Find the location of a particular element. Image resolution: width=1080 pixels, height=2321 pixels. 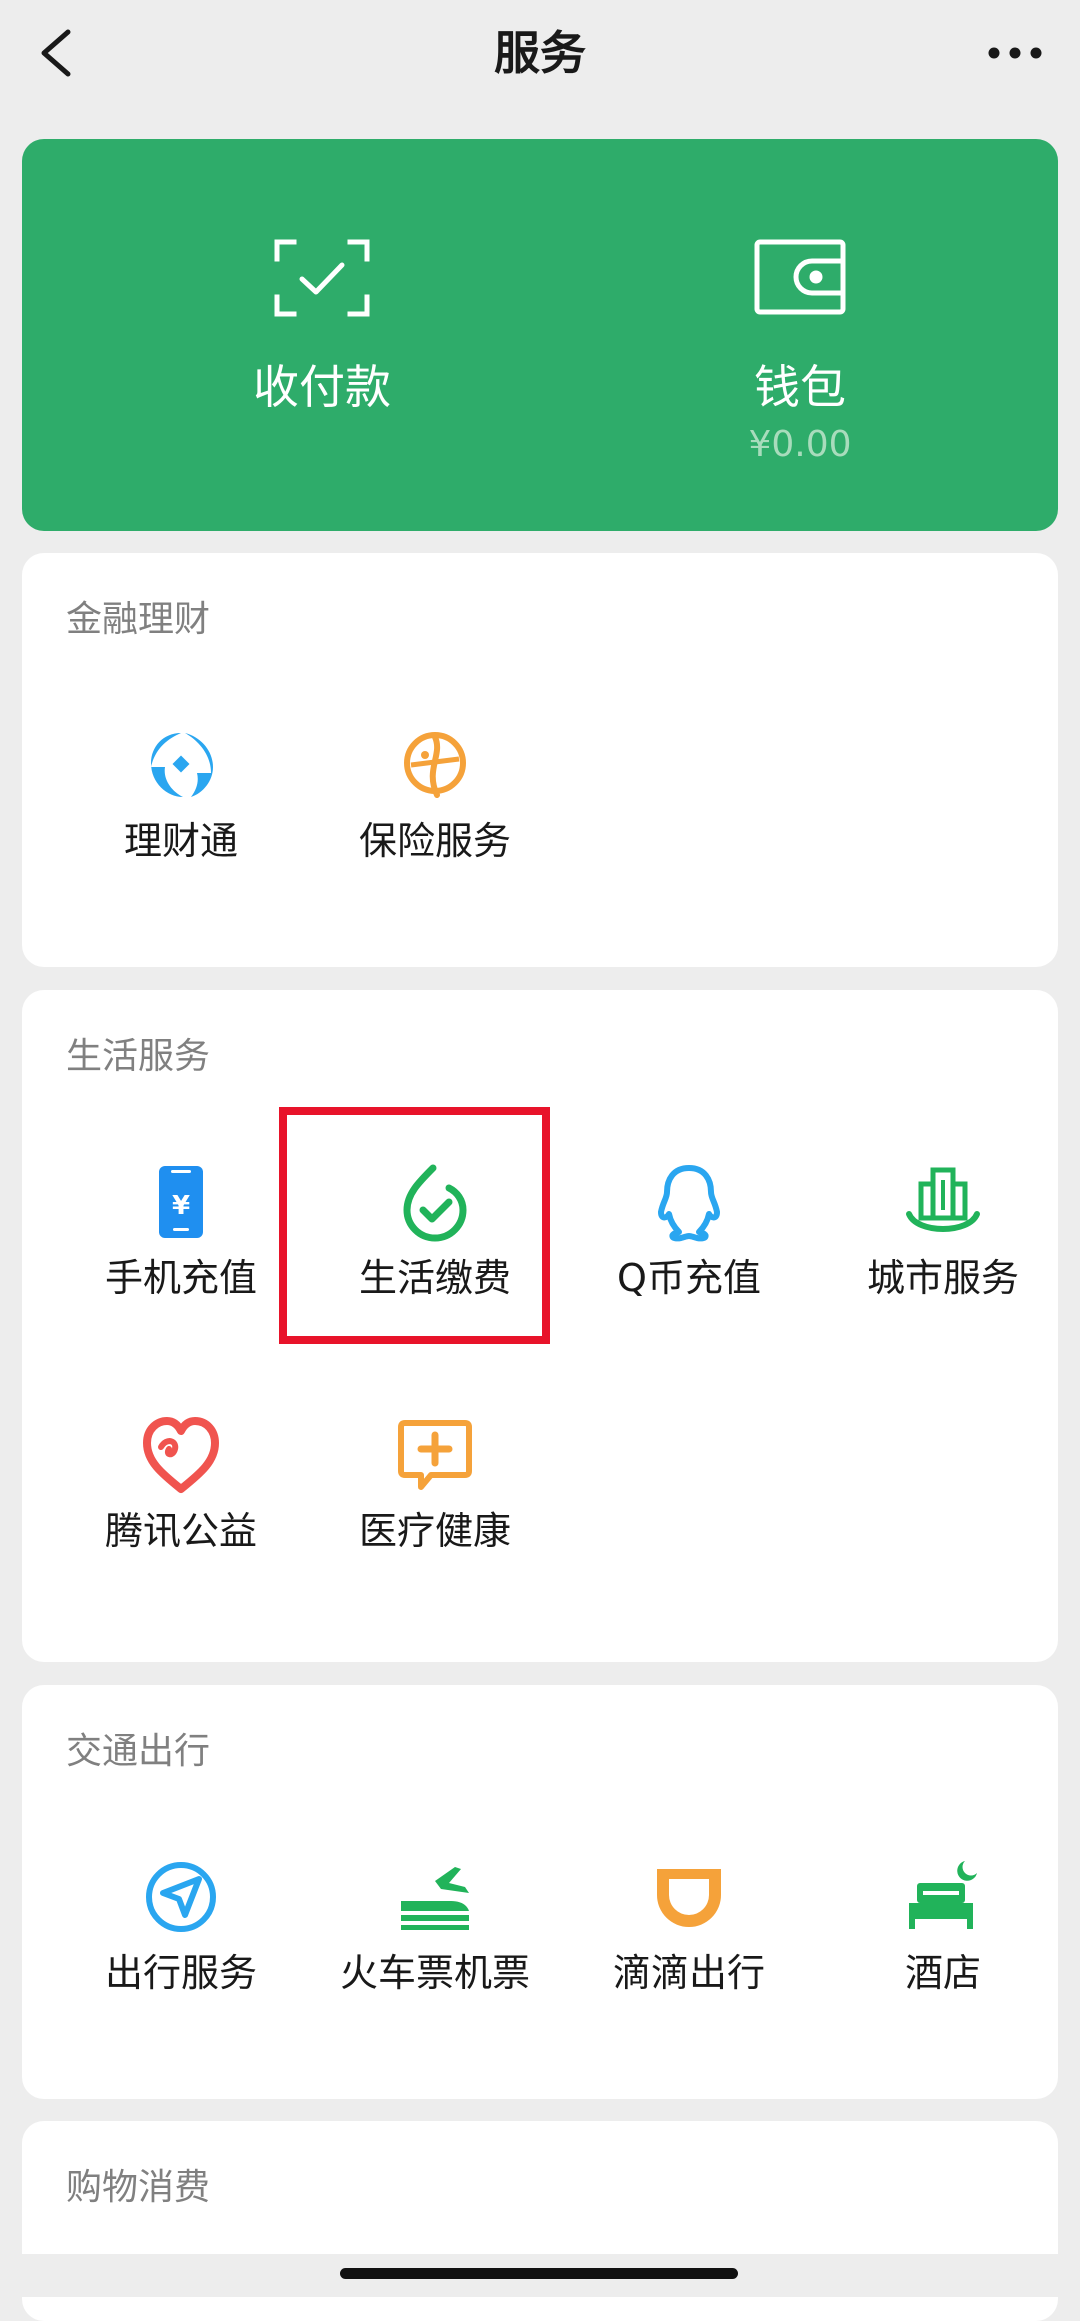

hotel-bed-icon is located at coordinates (943, 1895).